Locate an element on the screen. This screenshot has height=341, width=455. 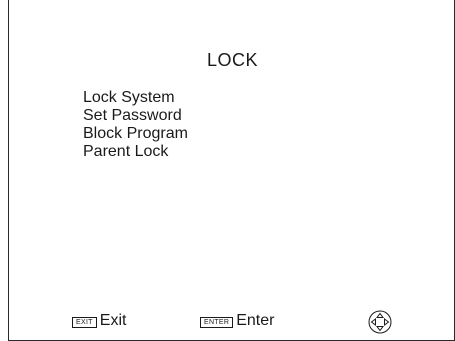
enter-hint: ENTER Enter is located at coordinates (237, 321).